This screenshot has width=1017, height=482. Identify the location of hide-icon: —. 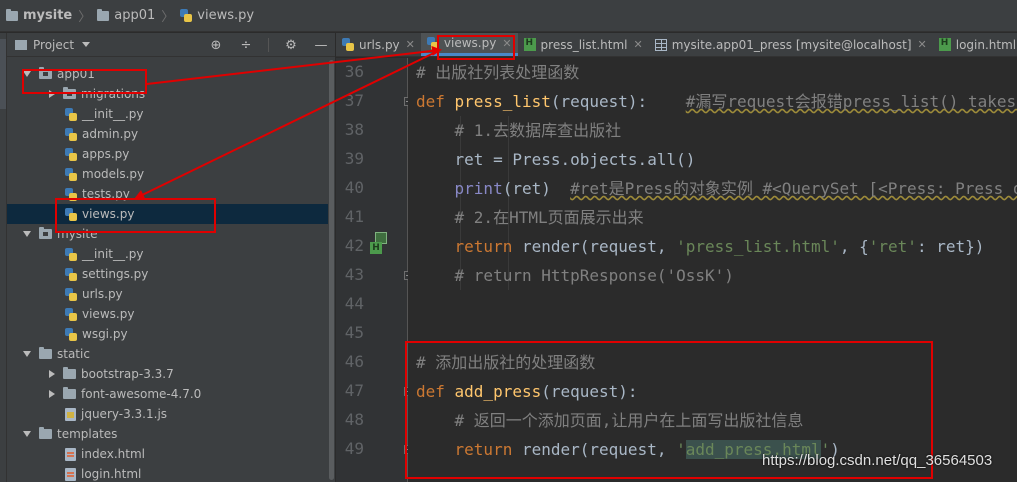
(321, 45).